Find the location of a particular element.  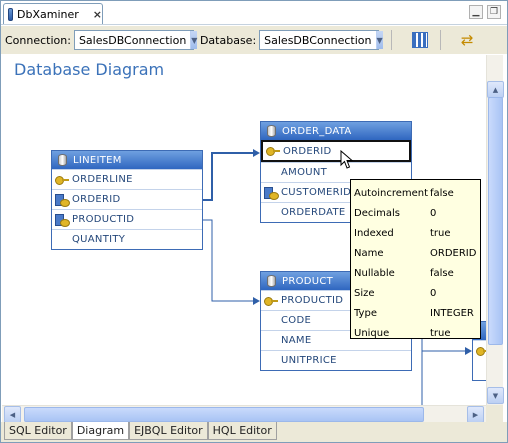

tooltip-key: Decimals is located at coordinates (377, 213).